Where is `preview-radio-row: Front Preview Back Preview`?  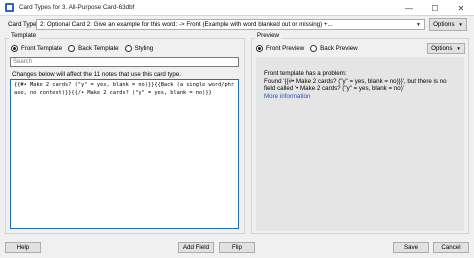 preview-radio-row: Front Preview Back Preview is located at coordinates (310, 48).